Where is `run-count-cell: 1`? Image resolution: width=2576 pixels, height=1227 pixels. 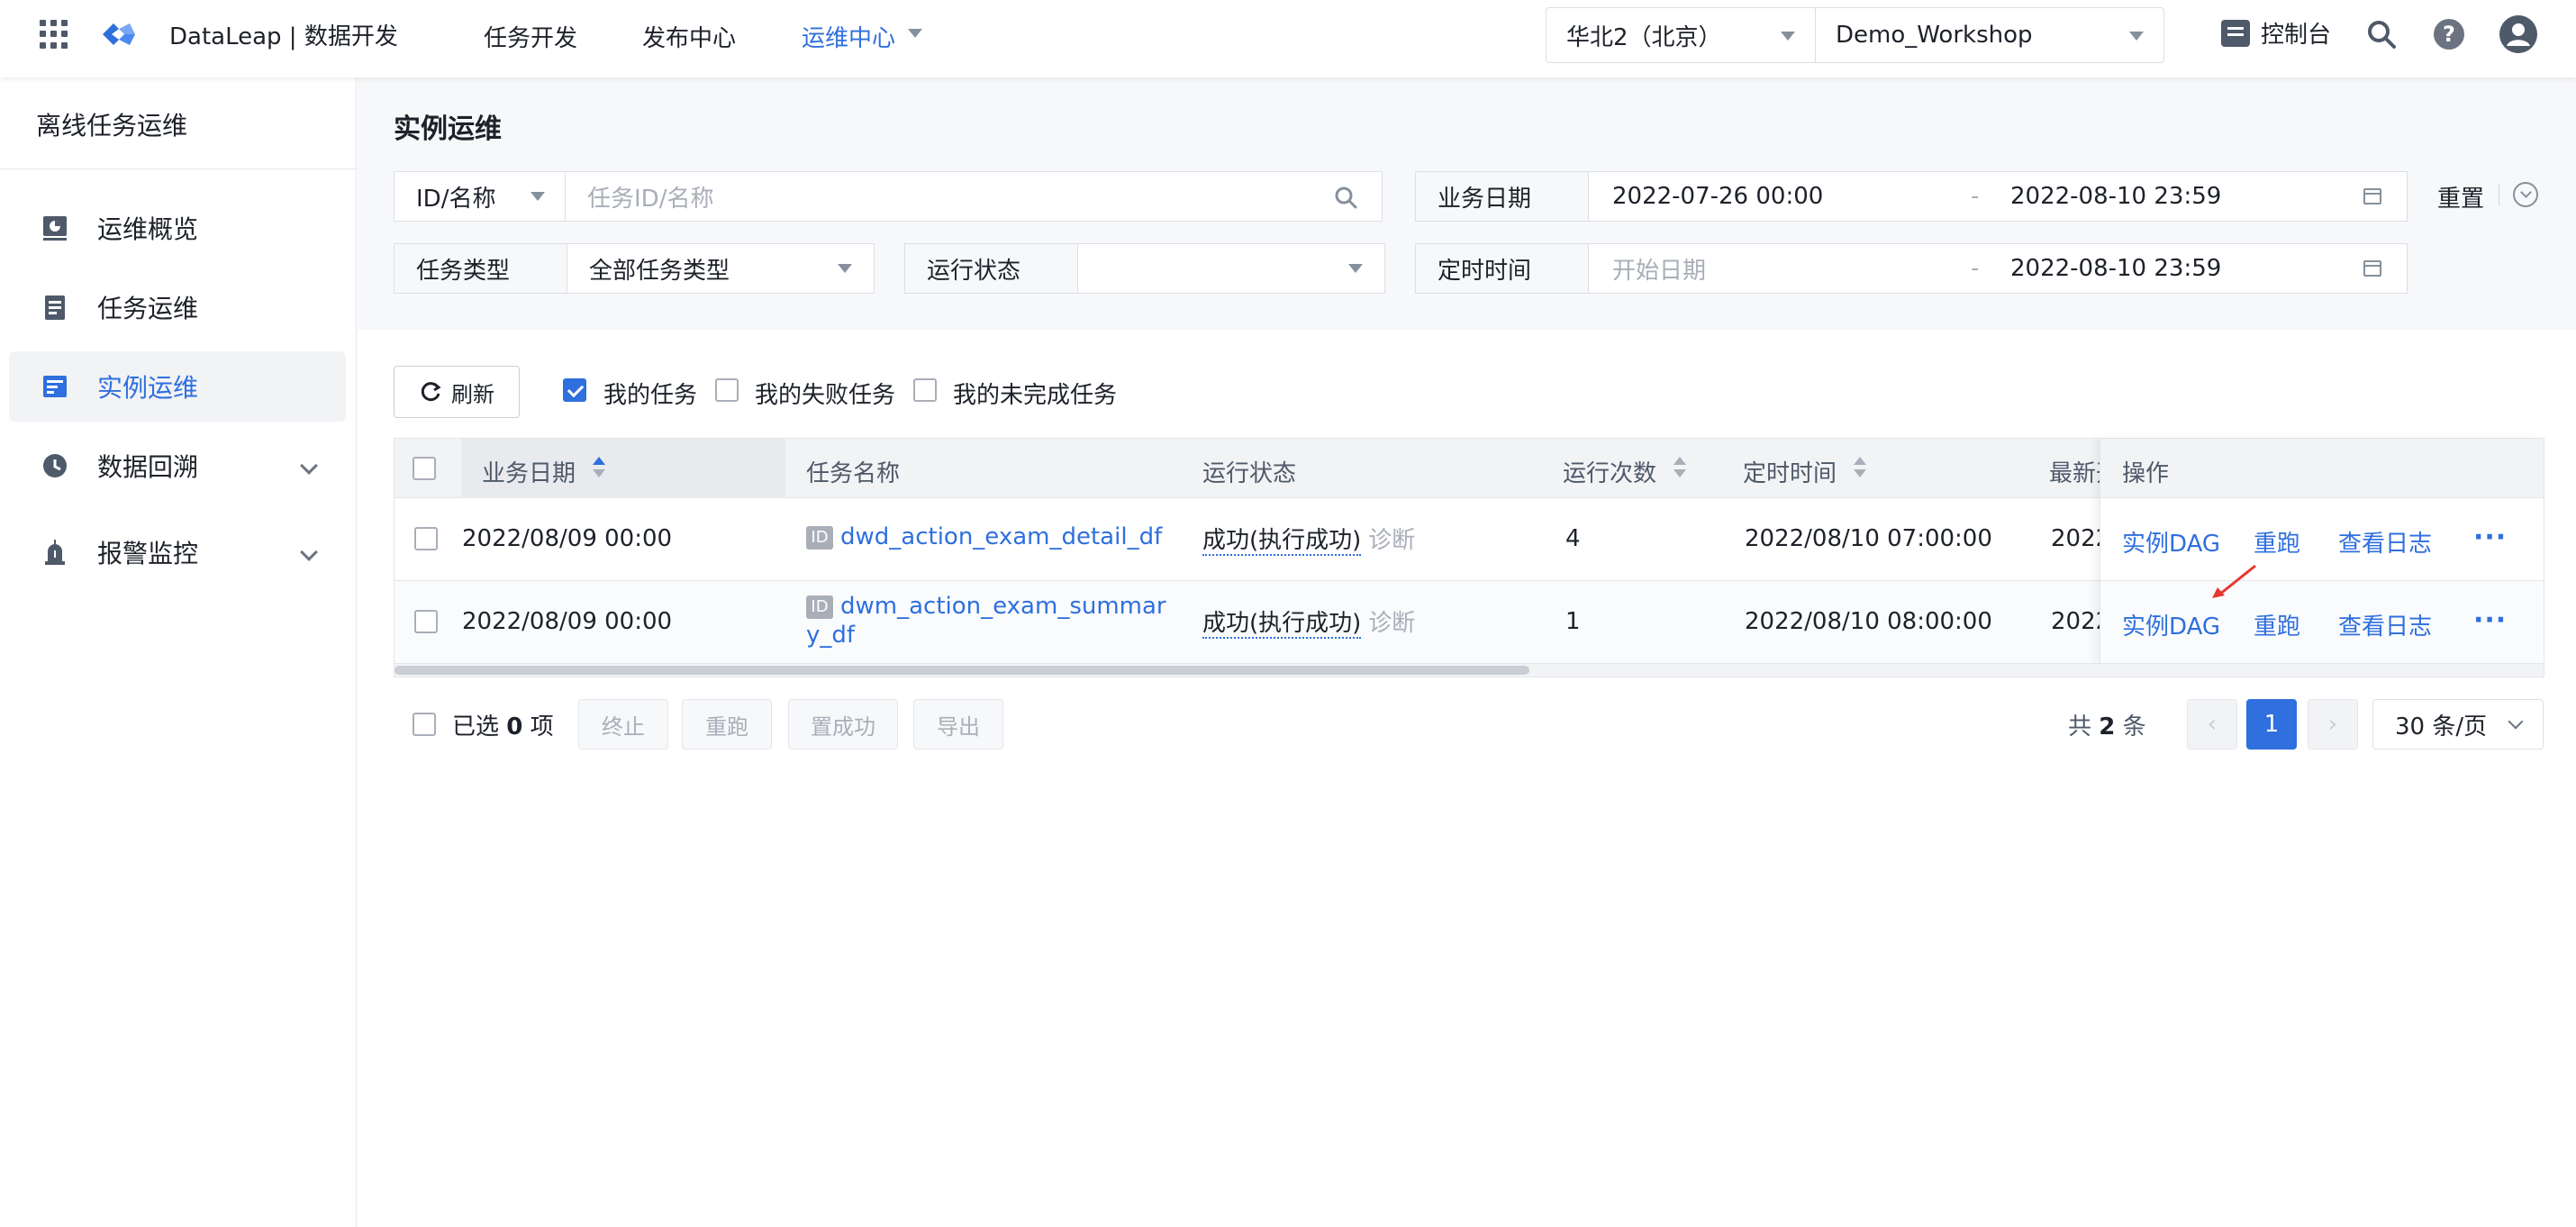 run-count-cell: 1 is located at coordinates (1573, 621).